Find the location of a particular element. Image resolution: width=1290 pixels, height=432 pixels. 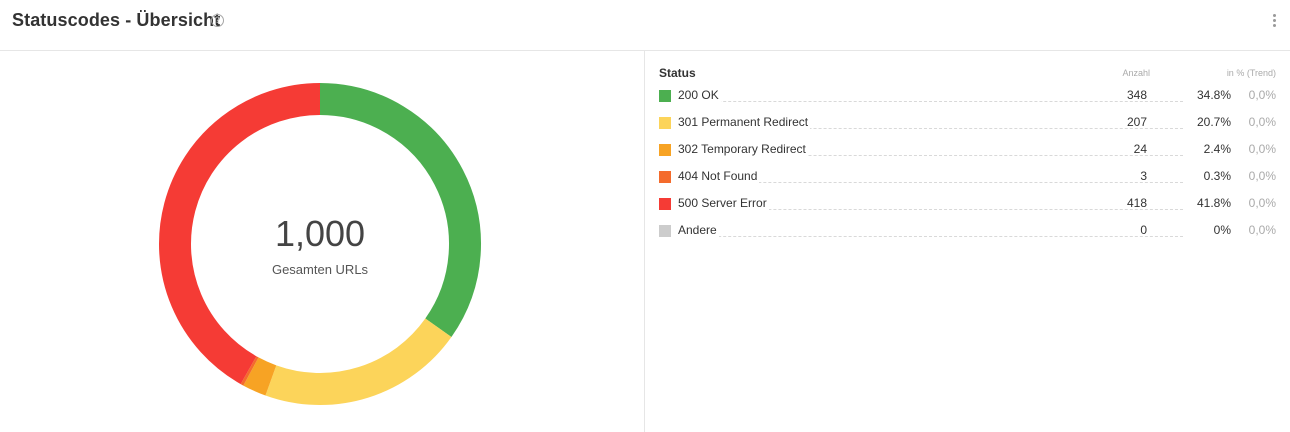

donut-slice-404-not-found is located at coordinates (249, 371).